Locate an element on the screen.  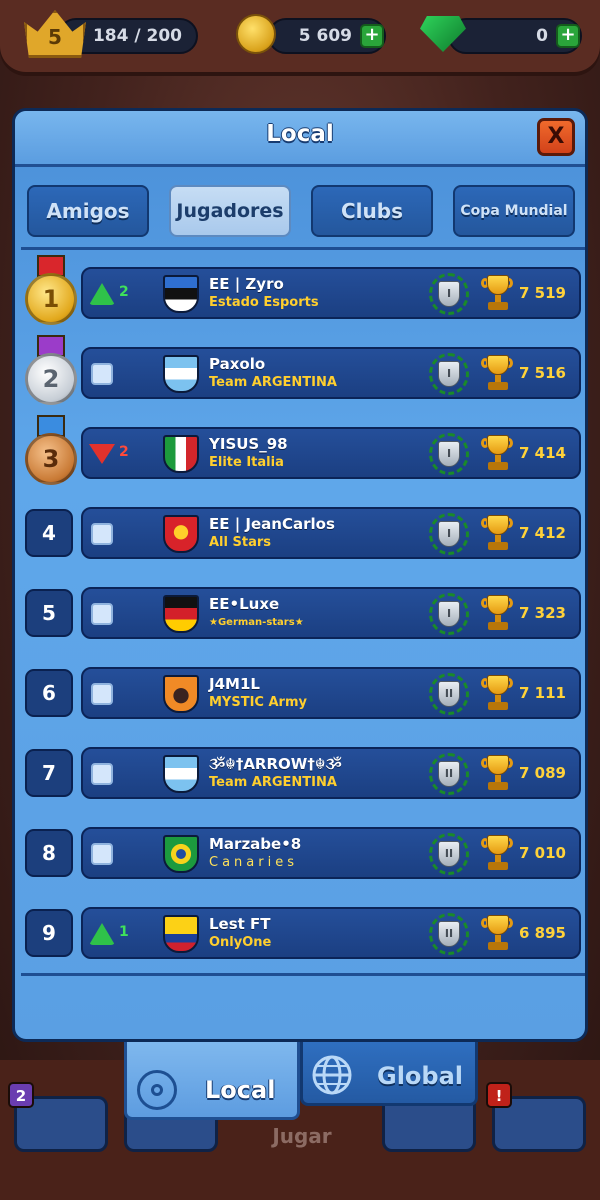
leaderboard-row: 9 1 Lest FT OnlyOne II 6 895 is located at coordinates (300, 937).